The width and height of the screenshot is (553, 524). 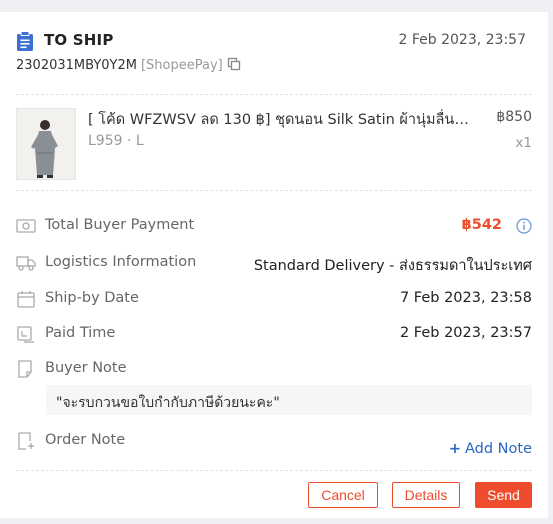 What do you see at coordinates (121, 262) in the screenshot?
I see `logistics-label: Logistics Information` at bounding box center [121, 262].